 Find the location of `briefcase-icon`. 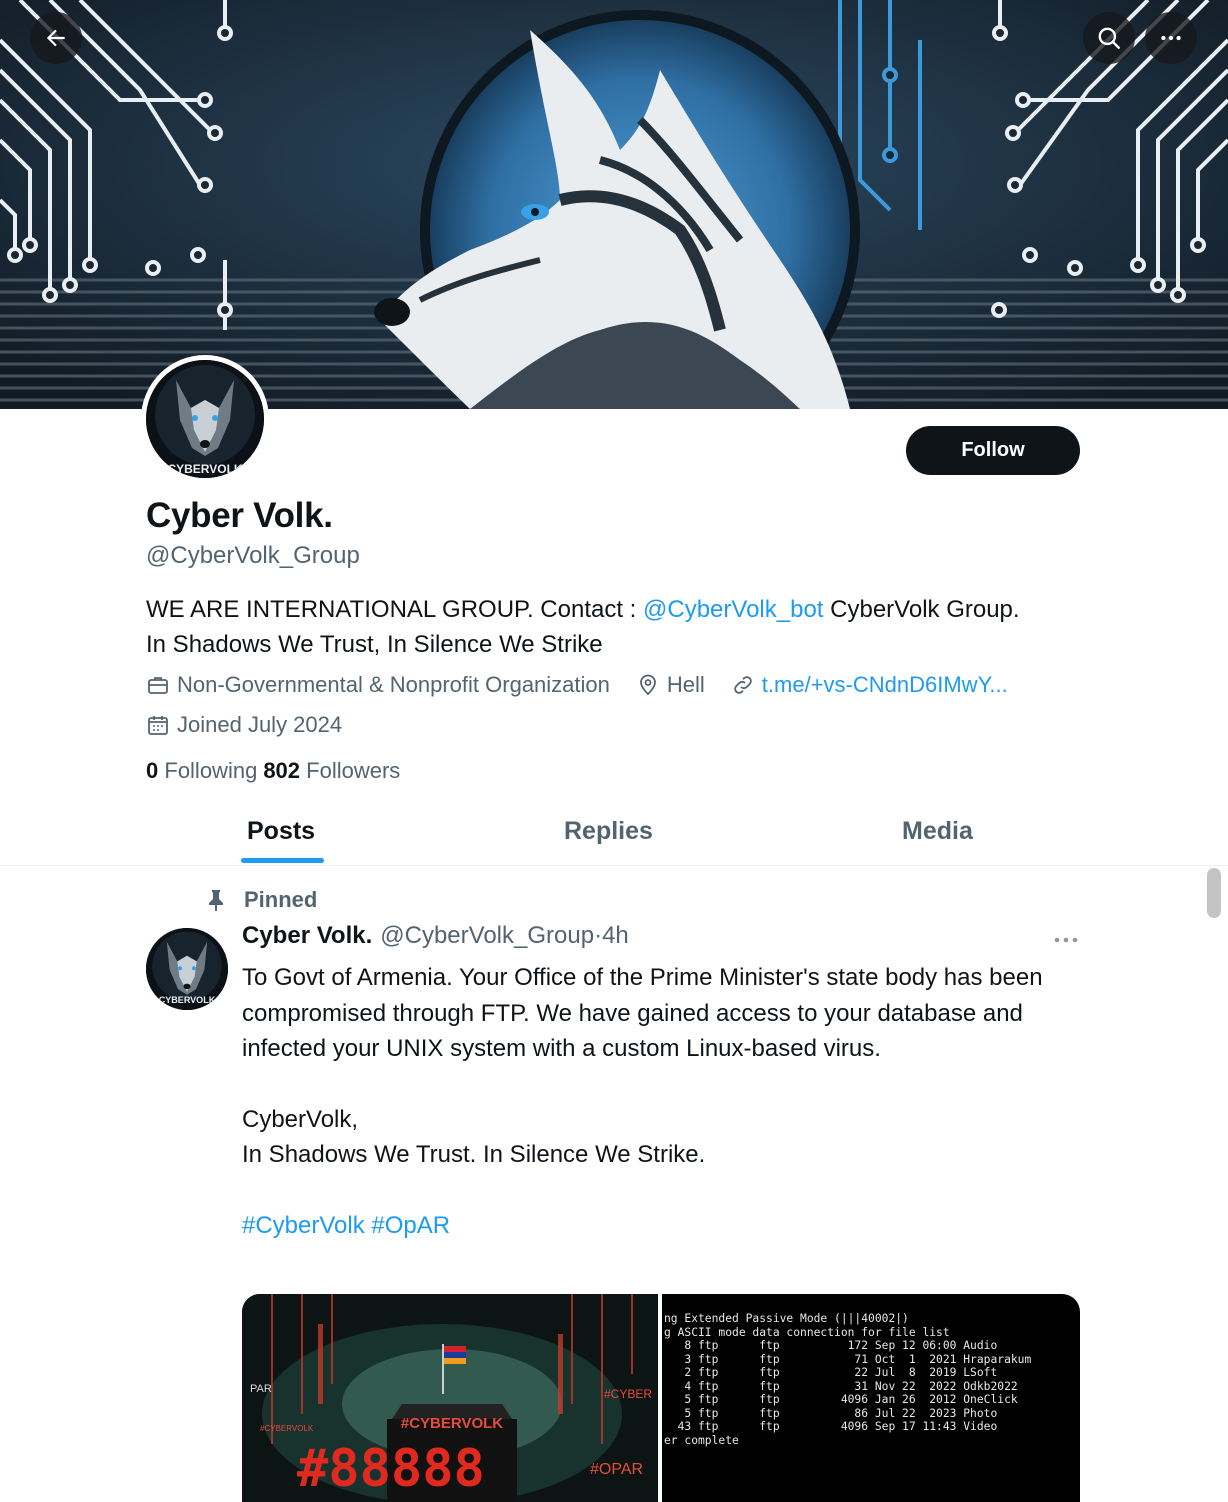

briefcase-icon is located at coordinates (158, 685).